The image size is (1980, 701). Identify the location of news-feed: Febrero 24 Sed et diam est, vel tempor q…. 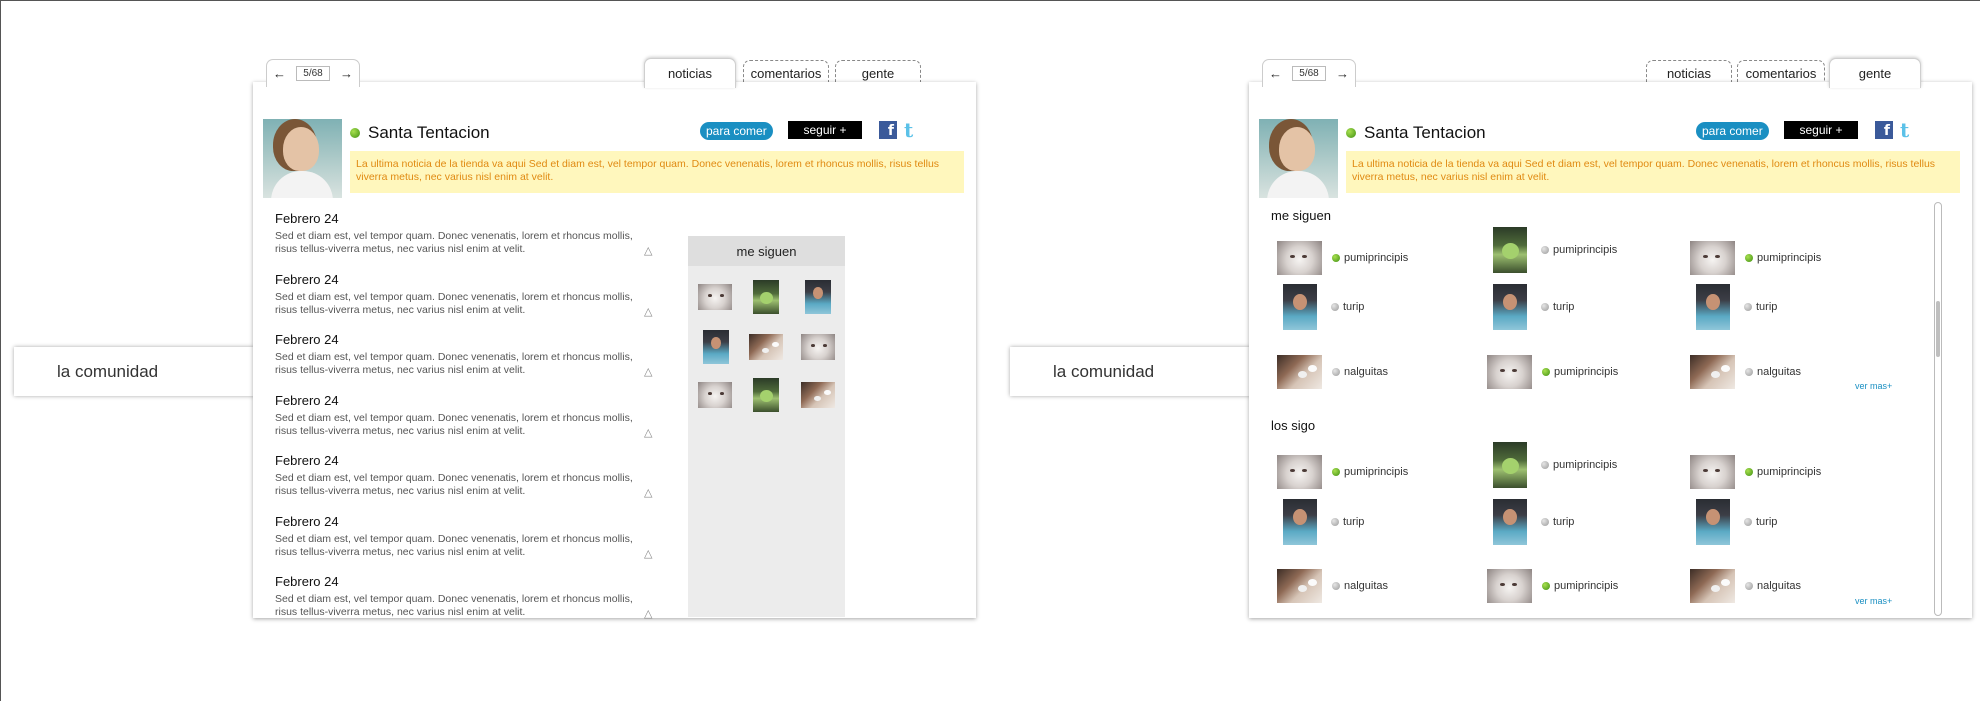
(465, 422).